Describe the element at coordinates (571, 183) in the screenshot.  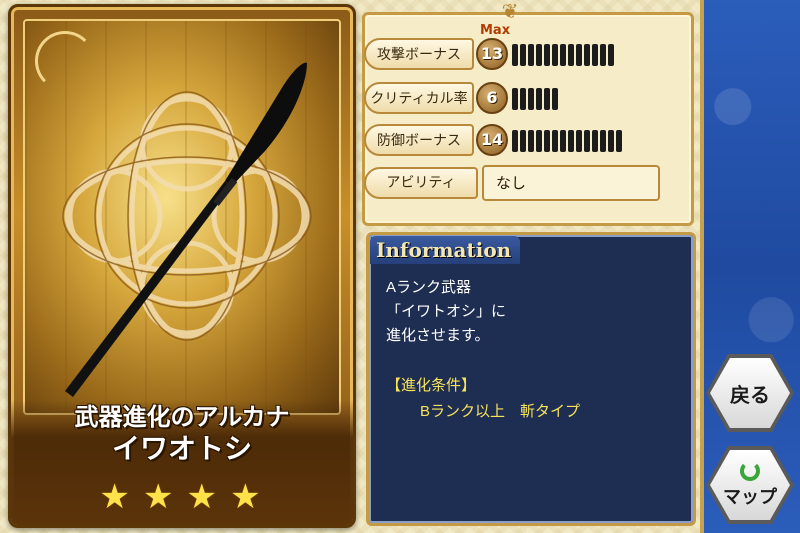
I see `ability-value: なし` at that location.